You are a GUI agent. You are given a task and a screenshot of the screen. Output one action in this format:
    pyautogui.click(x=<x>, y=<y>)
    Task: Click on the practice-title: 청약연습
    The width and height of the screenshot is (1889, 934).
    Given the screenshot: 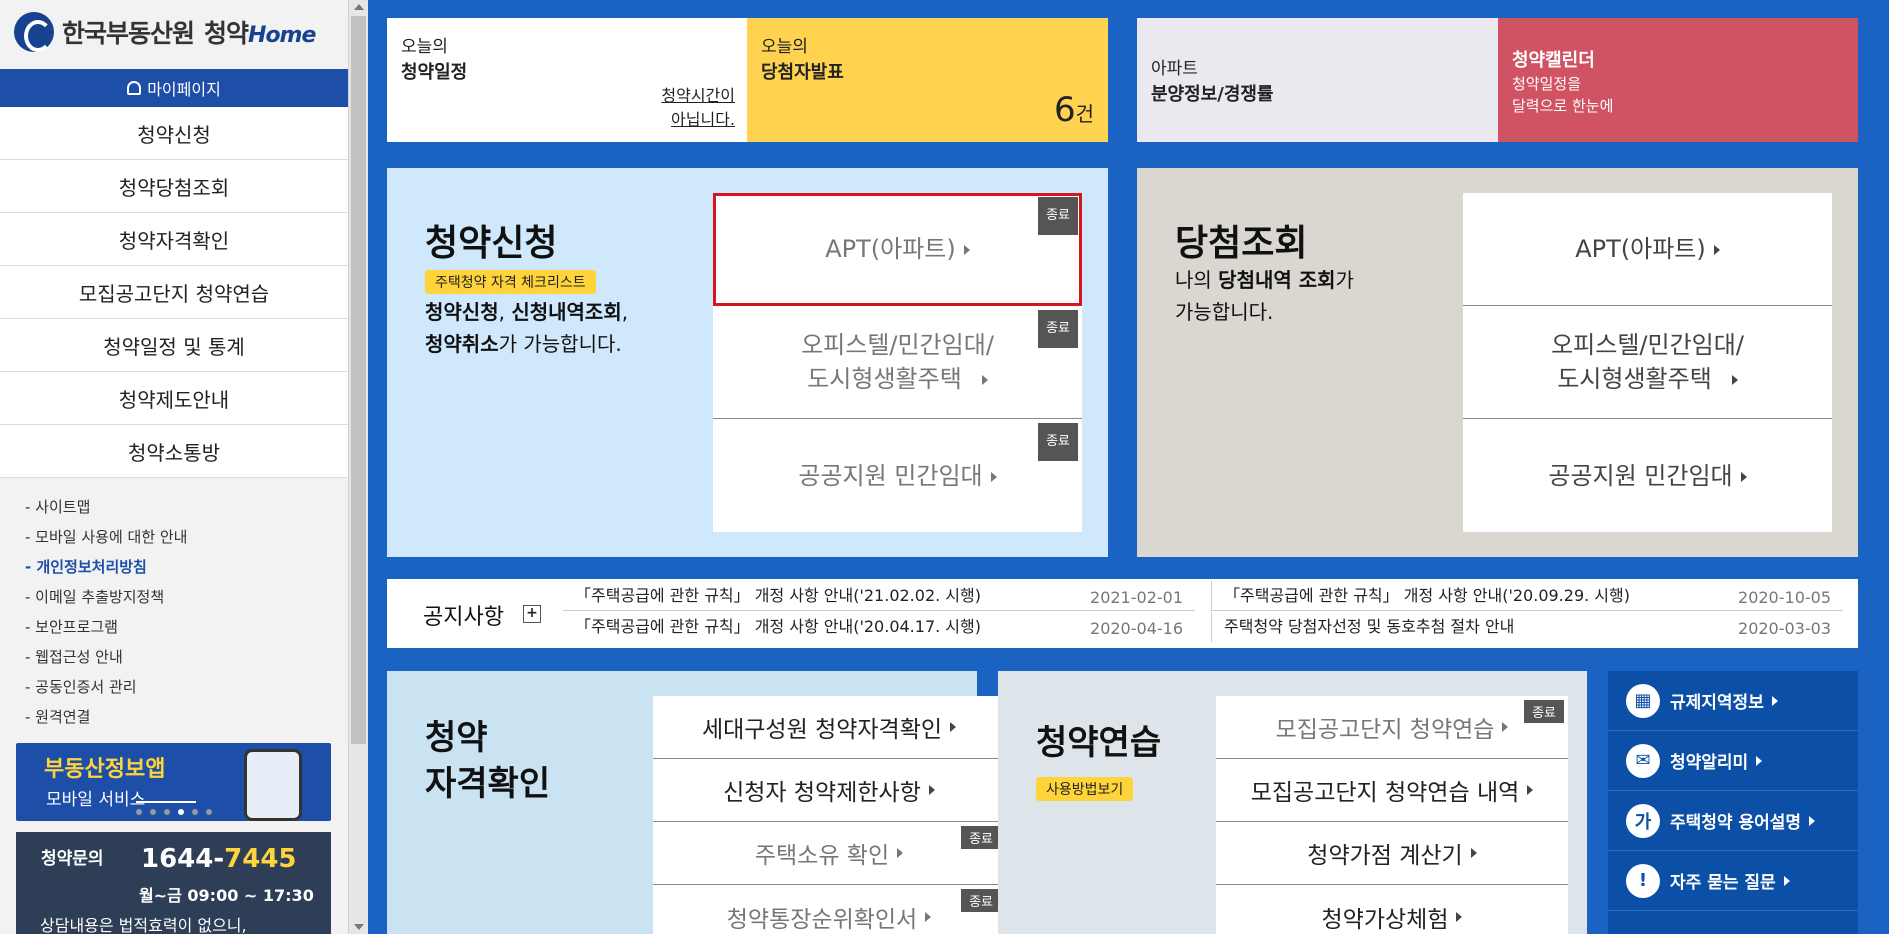 What is the action you would take?
    pyautogui.click(x=1099, y=743)
    